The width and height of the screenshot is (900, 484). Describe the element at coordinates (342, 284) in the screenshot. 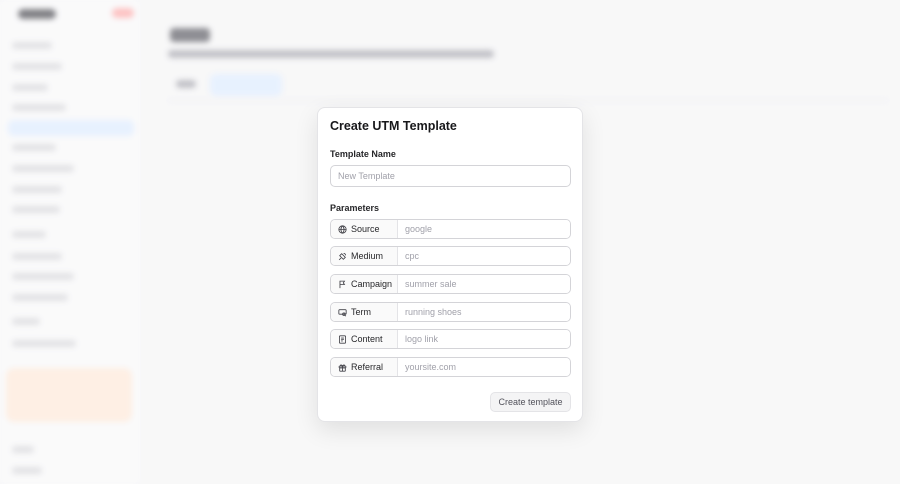

I see `flag-icon` at that location.